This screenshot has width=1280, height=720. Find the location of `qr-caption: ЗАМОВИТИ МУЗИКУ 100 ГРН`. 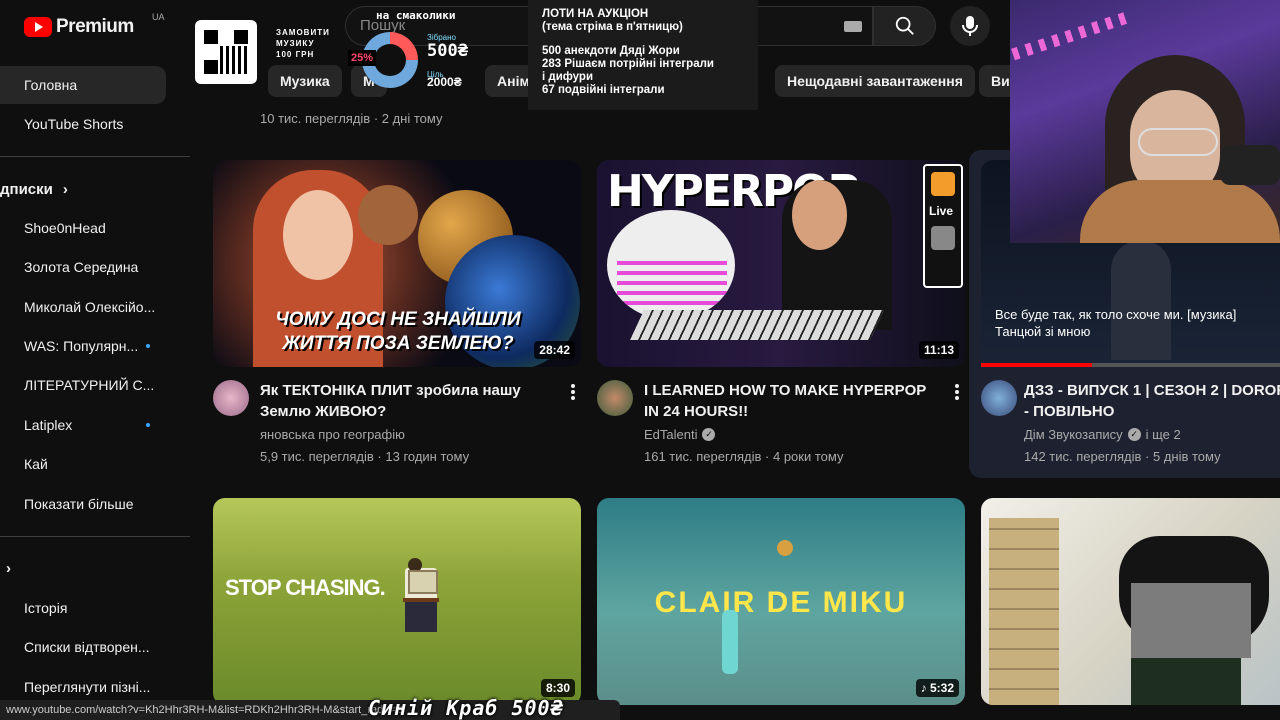

qr-caption: ЗАМОВИТИ МУЗИКУ 100 ГРН is located at coordinates (303, 43).